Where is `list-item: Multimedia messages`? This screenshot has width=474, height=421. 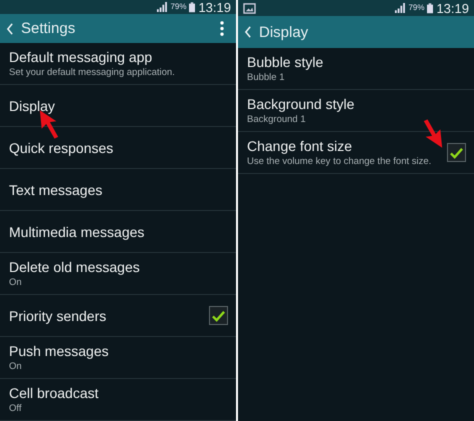
list-item: Multimedia messages is located at coordinates (118, 232).